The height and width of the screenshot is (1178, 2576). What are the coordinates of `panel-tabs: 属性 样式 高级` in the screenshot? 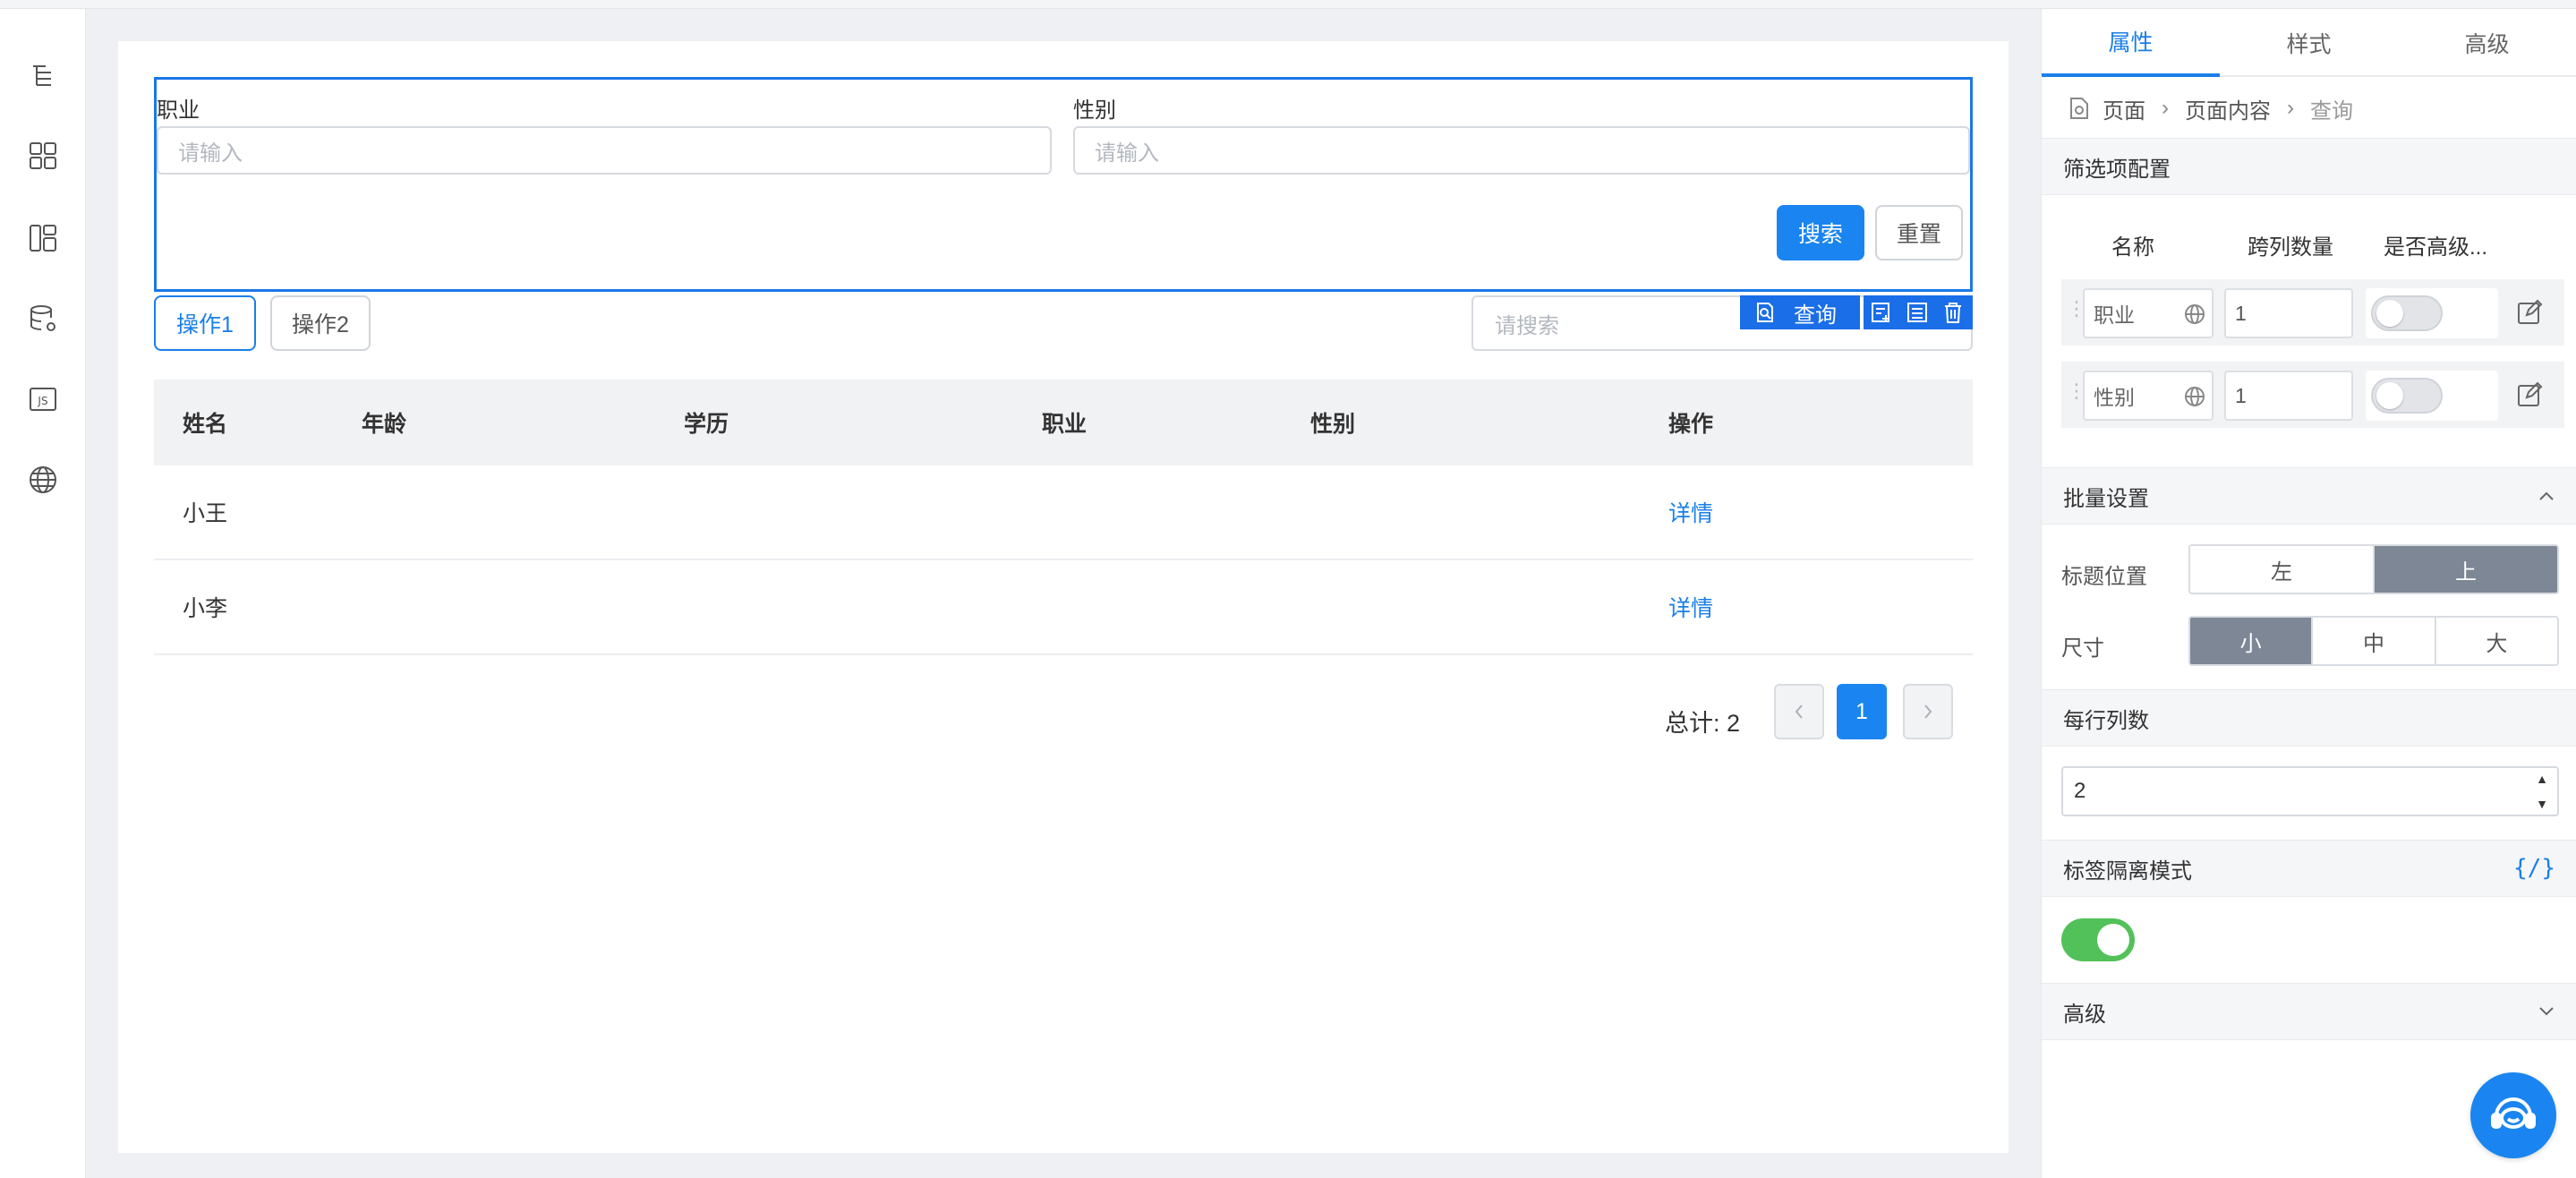 It's located at (2309, 43).